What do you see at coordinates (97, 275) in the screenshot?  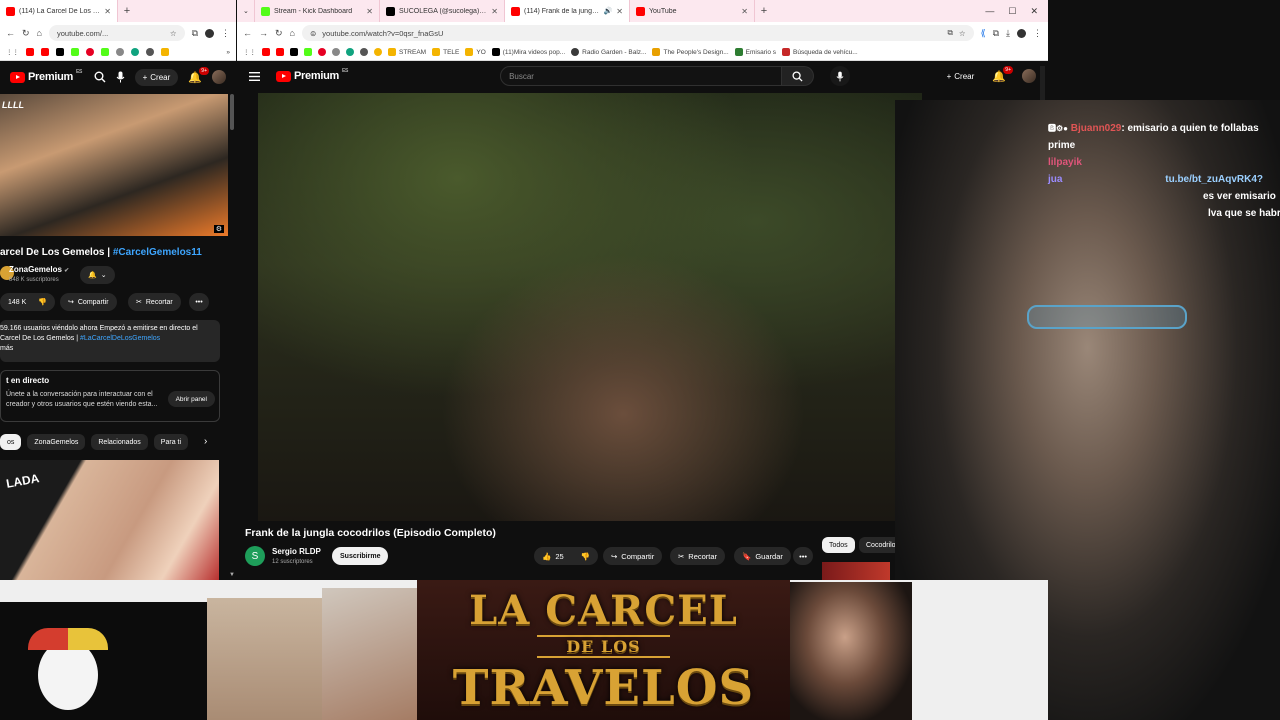 I see `subscribed-bell-button: 🔔 ⌄` at bounding box center [97, 275].